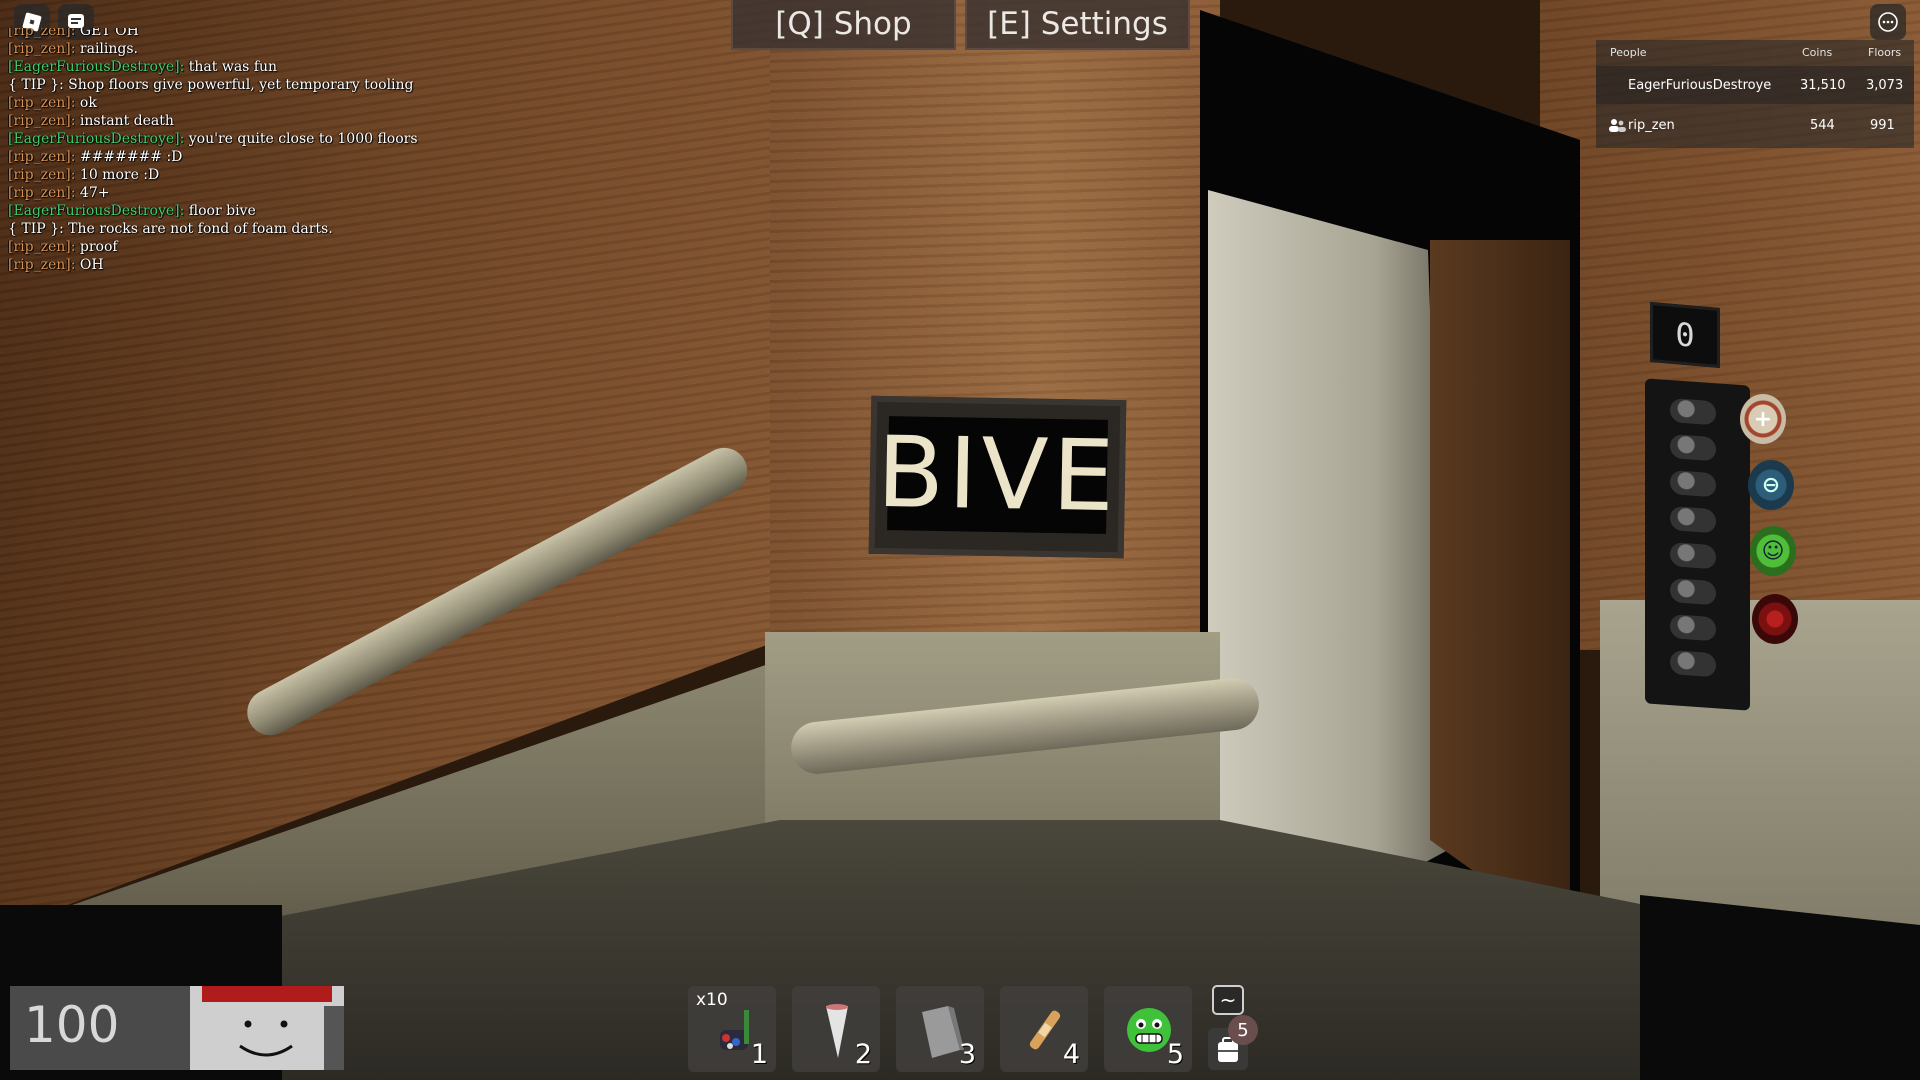  What do you see at coordinates (1755, 125) in the screenshot?
I see `leaderboard-row: rip_zen 544 991` at bounding box center [1755, 125].